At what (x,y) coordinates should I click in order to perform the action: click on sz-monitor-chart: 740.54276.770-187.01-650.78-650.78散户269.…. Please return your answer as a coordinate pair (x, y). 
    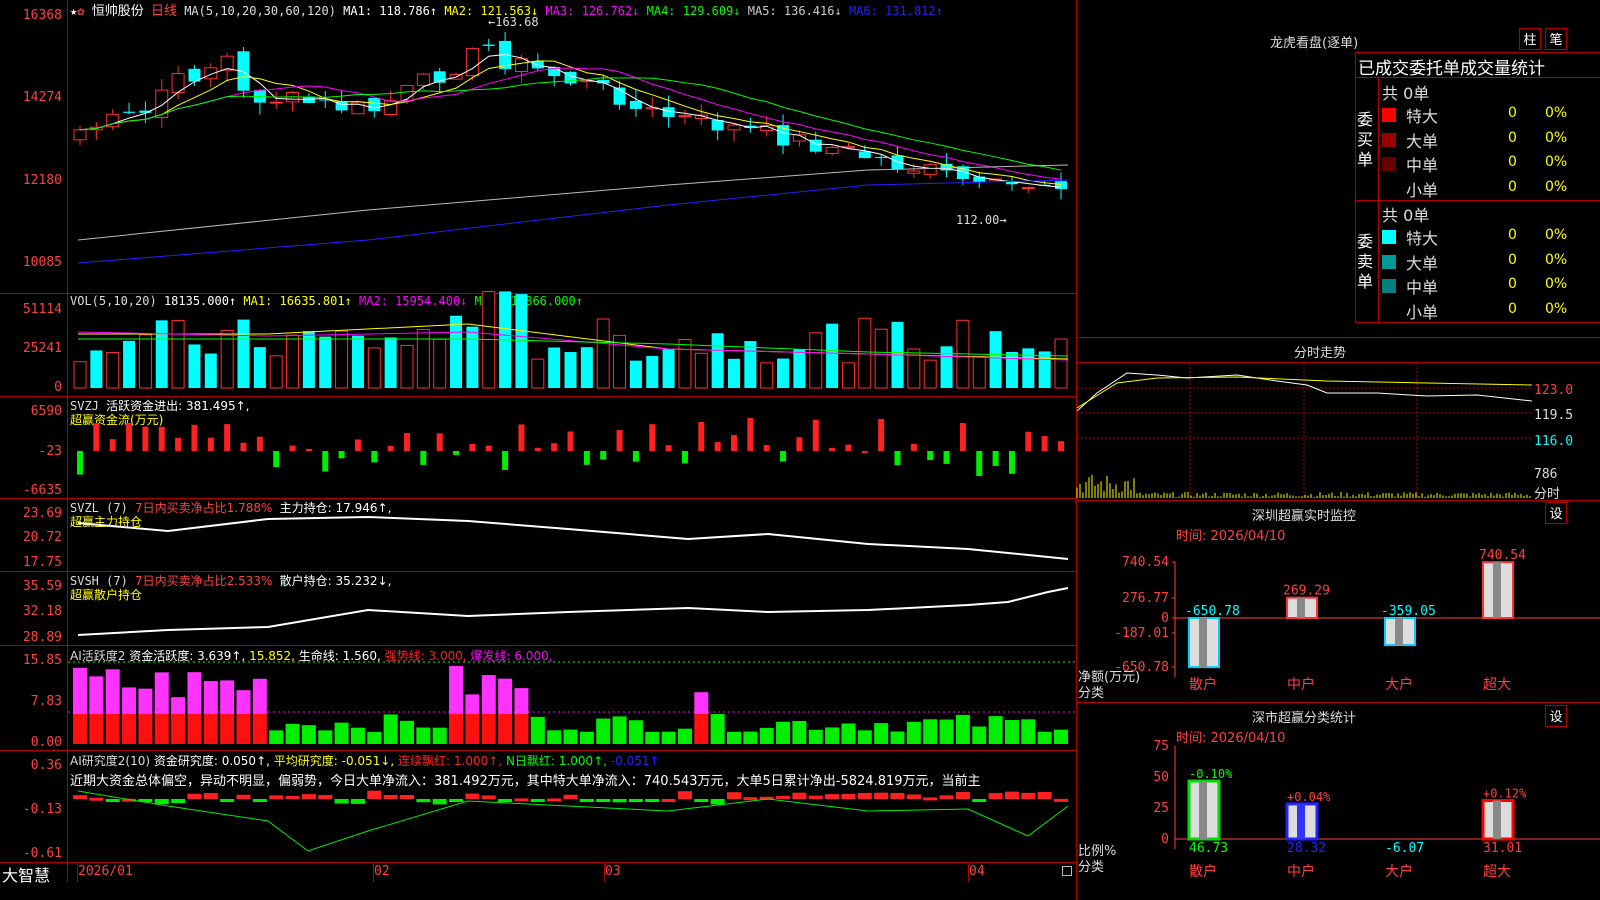
    Looking at the image, I should click on (1338, 620).